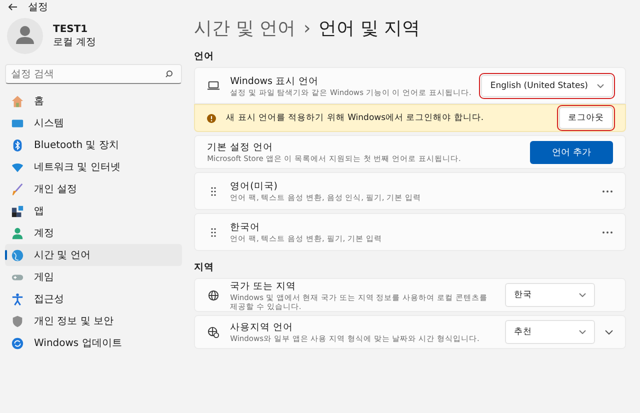 This screenshot has height=413, width=640. I want to click on person-icon, so click(17, 233).